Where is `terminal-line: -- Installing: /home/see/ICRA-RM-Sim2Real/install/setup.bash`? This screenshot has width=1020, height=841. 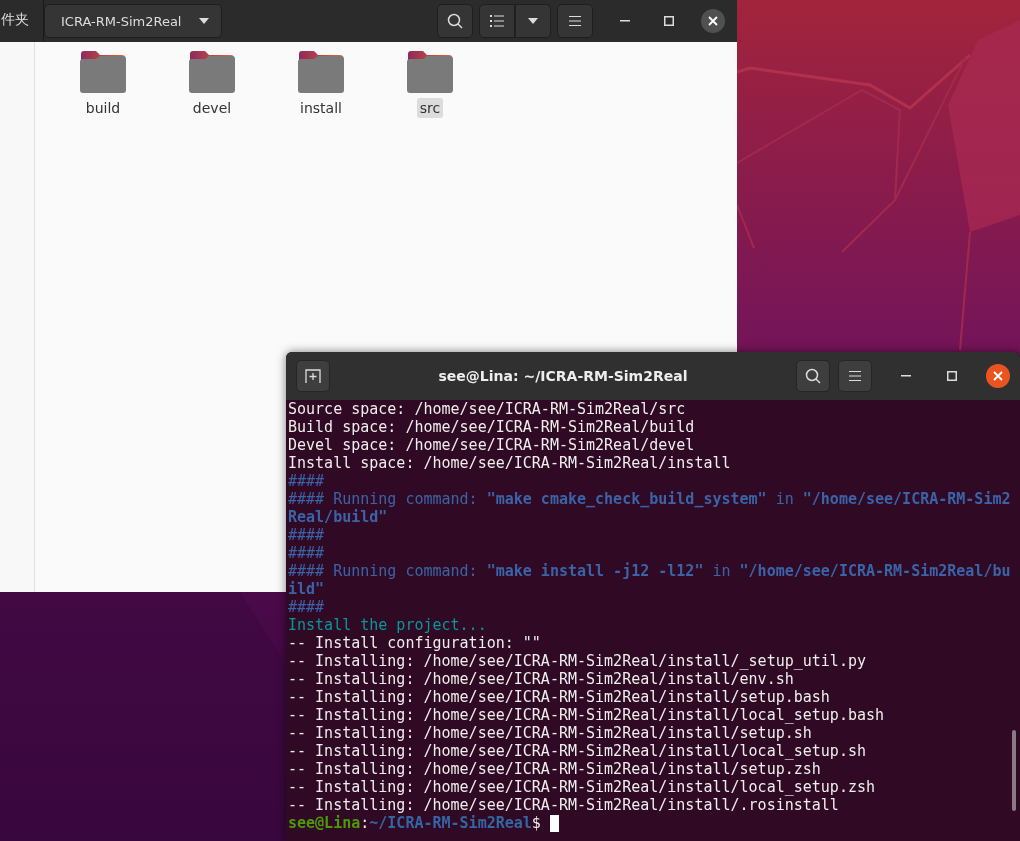
terminal-line: -- Installing: /home/see/ICRA-RM-Sim2Real/install/setup.bash is located at coordinates (559, 697).